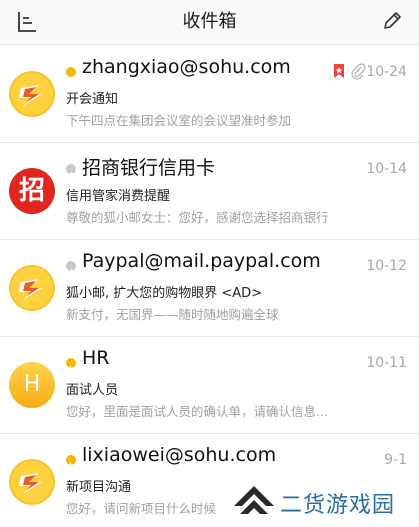 The width and height of the screenshot is (419, 527). What do you see at coordinates (197, 217) in the screenshot?
I see `email-preview: 尊敬的狐小邮女士：您好，感谢您选择招商银行` at bounding box center [197, 217].